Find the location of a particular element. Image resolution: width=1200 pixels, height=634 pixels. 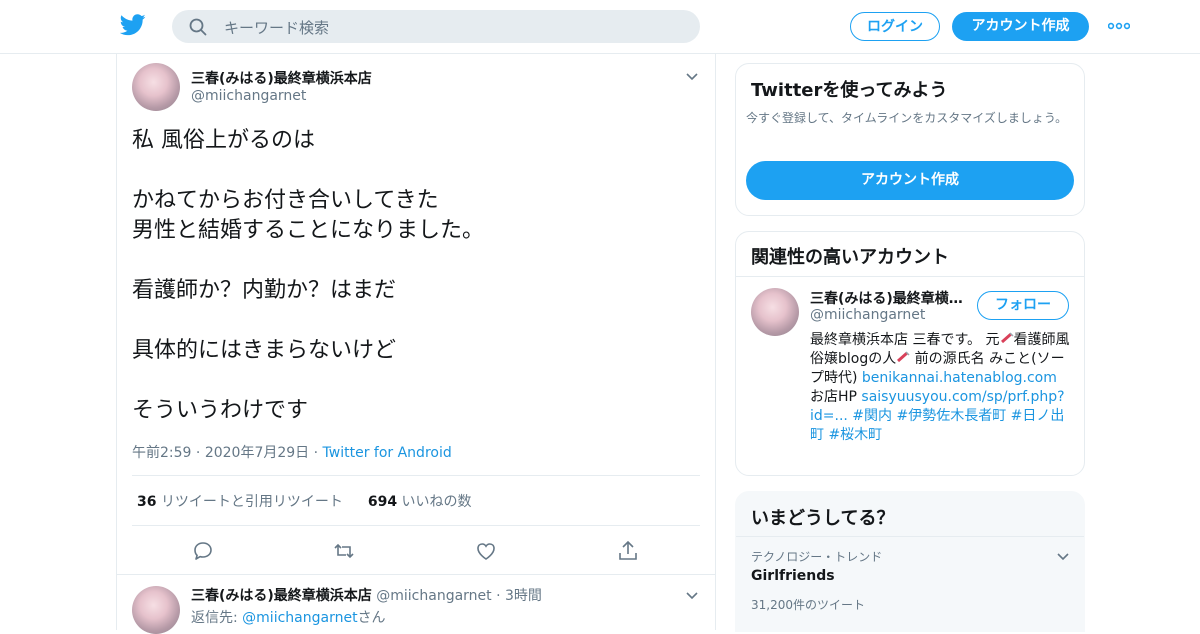

like-label: いいねの数 is located at coordinates (437, 502).